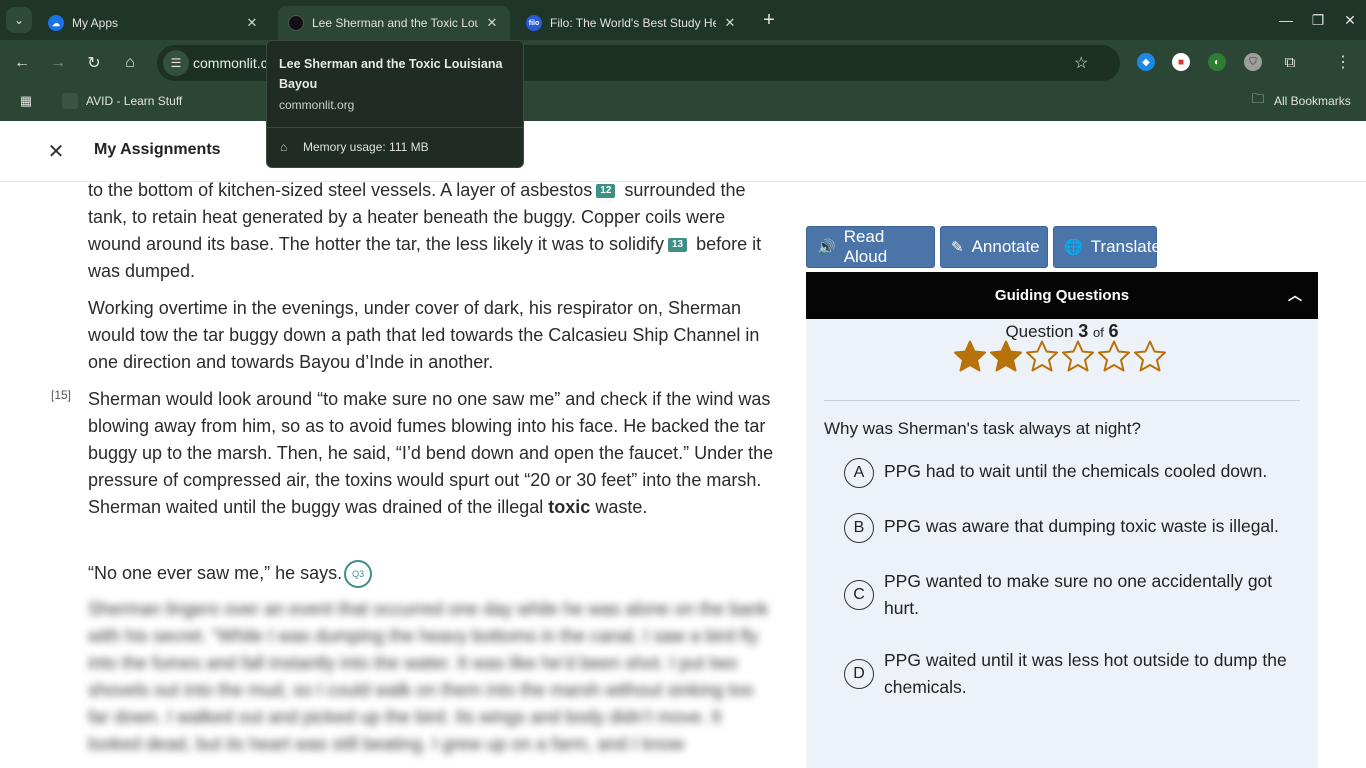 The image size is (1366, 768). What do you see at coordinates (358, 574) in the screenshot?
I see `question-marker: Q3` at bounding box center [358, 574].